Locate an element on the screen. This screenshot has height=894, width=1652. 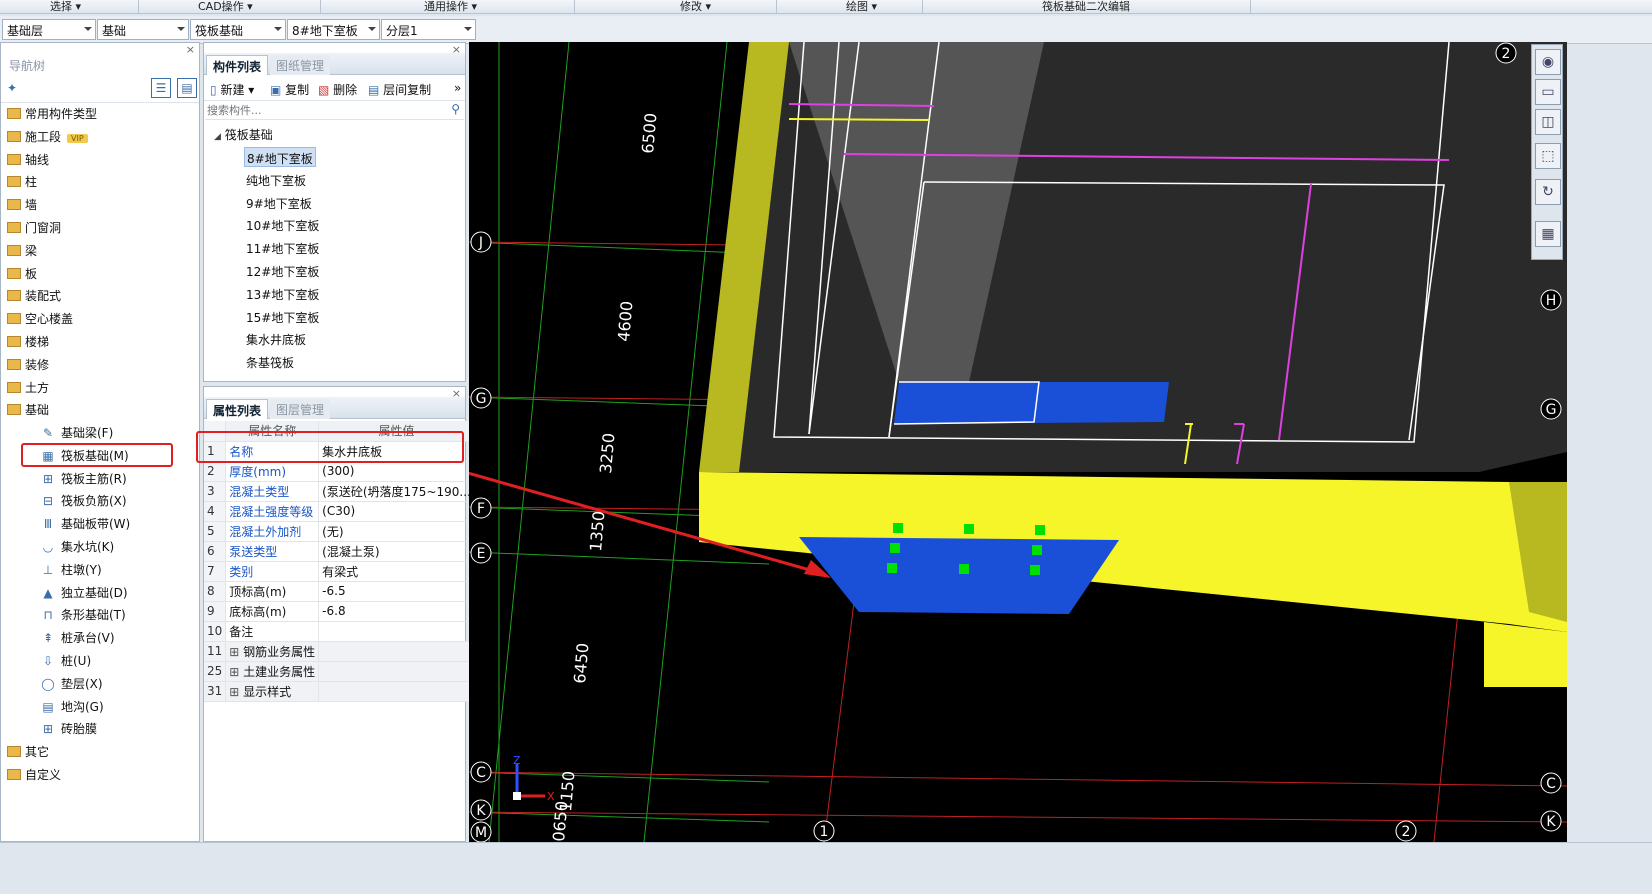
menu-raft-edit: 筏板基础二次编辑 is located at coordinates (1086, 7).